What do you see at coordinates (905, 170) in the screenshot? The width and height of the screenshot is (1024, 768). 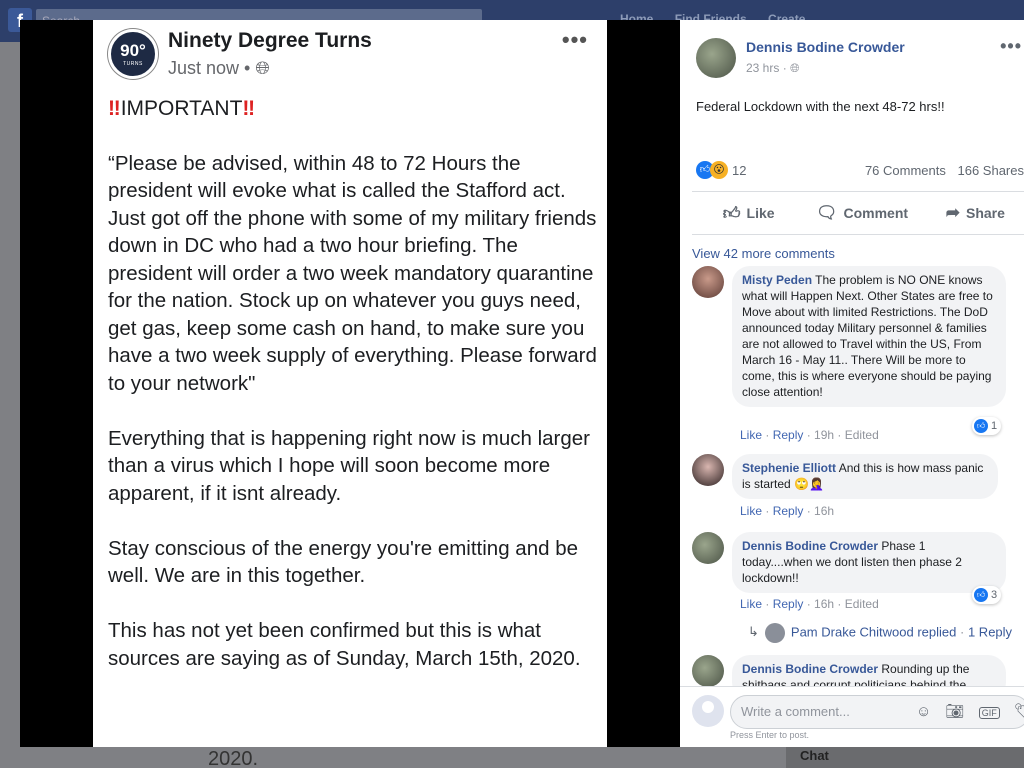 I see `comments-count: 76 Comments` at bounding box center [905, 170].